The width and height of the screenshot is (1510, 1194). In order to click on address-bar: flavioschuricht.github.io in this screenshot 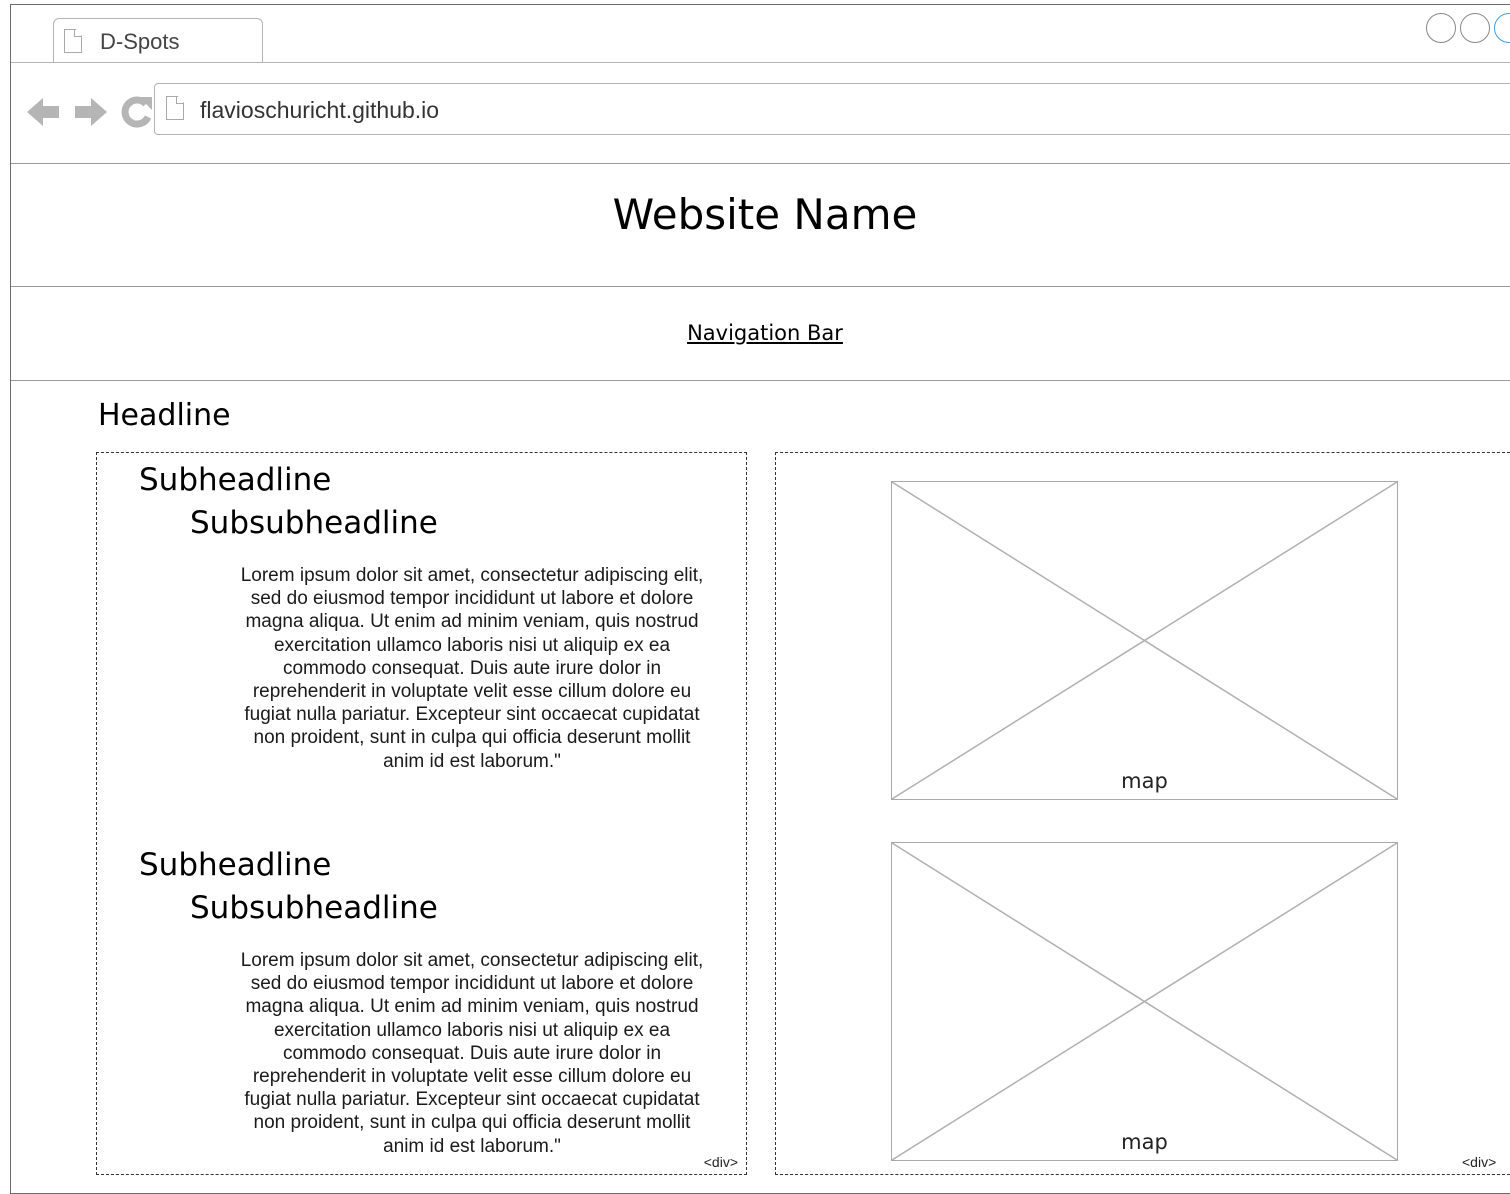, I will do `click(832, 109)`.